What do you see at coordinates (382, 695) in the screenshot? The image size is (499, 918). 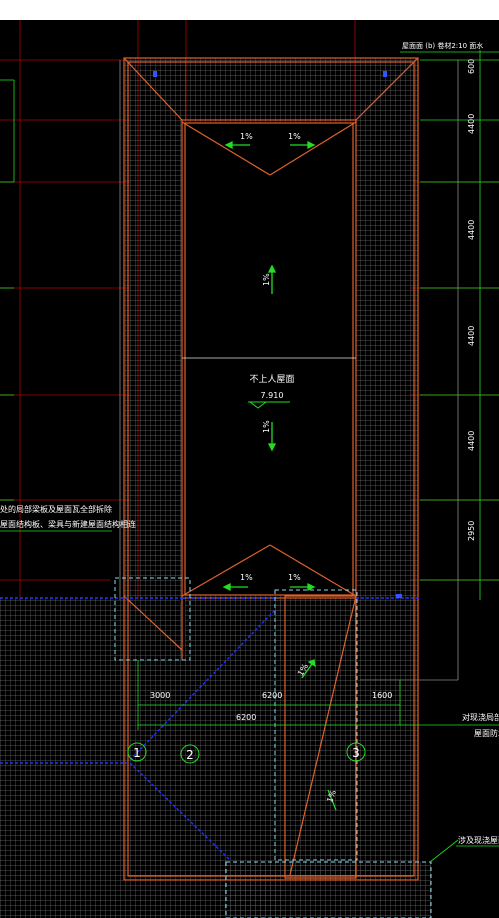 I see `dim-bottom-seg3: 1600` at bounding box center [382, 695].